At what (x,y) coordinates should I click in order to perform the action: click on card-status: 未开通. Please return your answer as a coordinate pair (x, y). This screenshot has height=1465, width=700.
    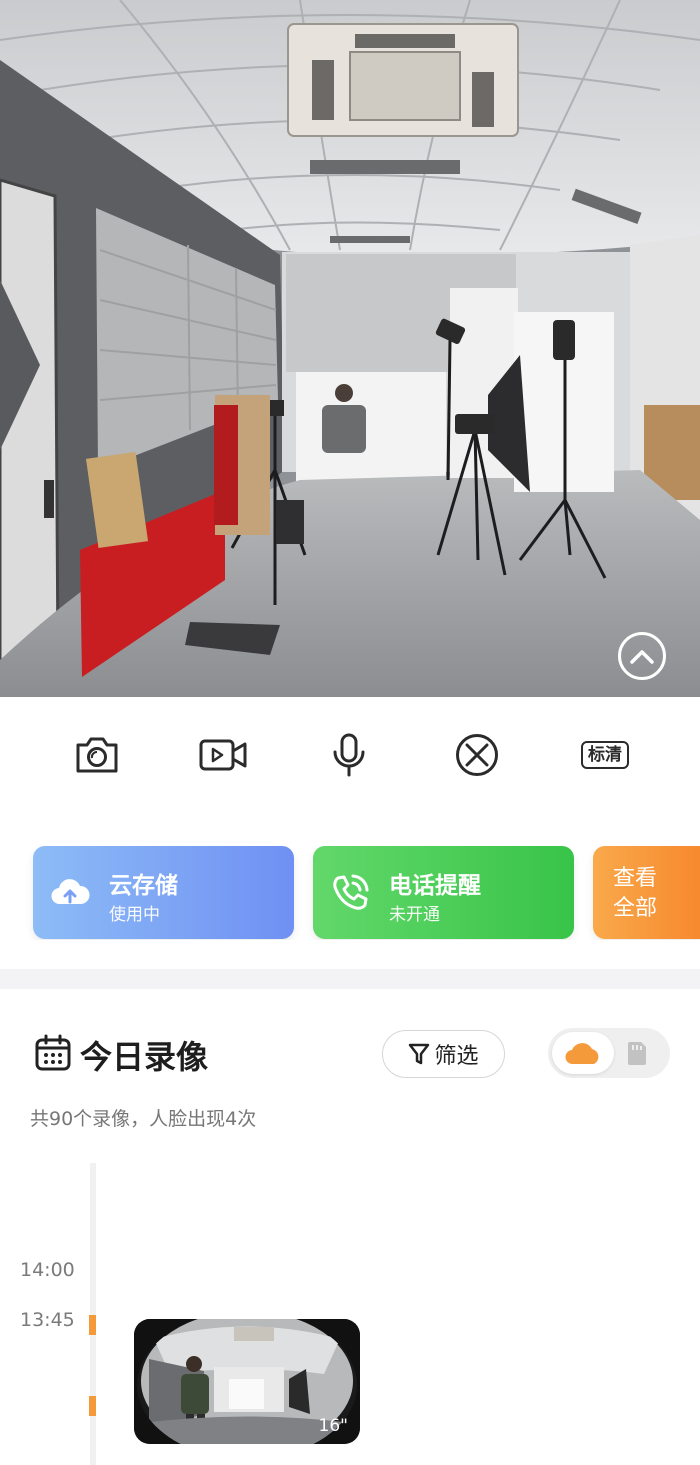
    Looking at the image, I should click on (414, 915).